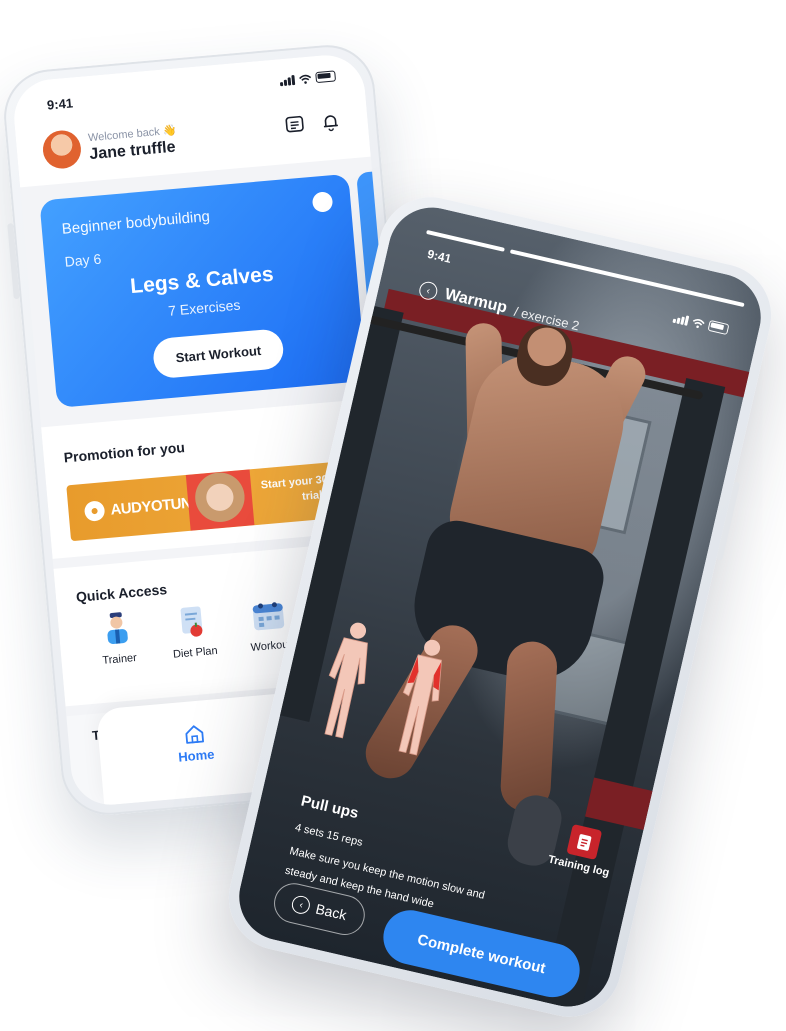  I want to click on program-name: Beginner bodybuilding, so click(136, 222).